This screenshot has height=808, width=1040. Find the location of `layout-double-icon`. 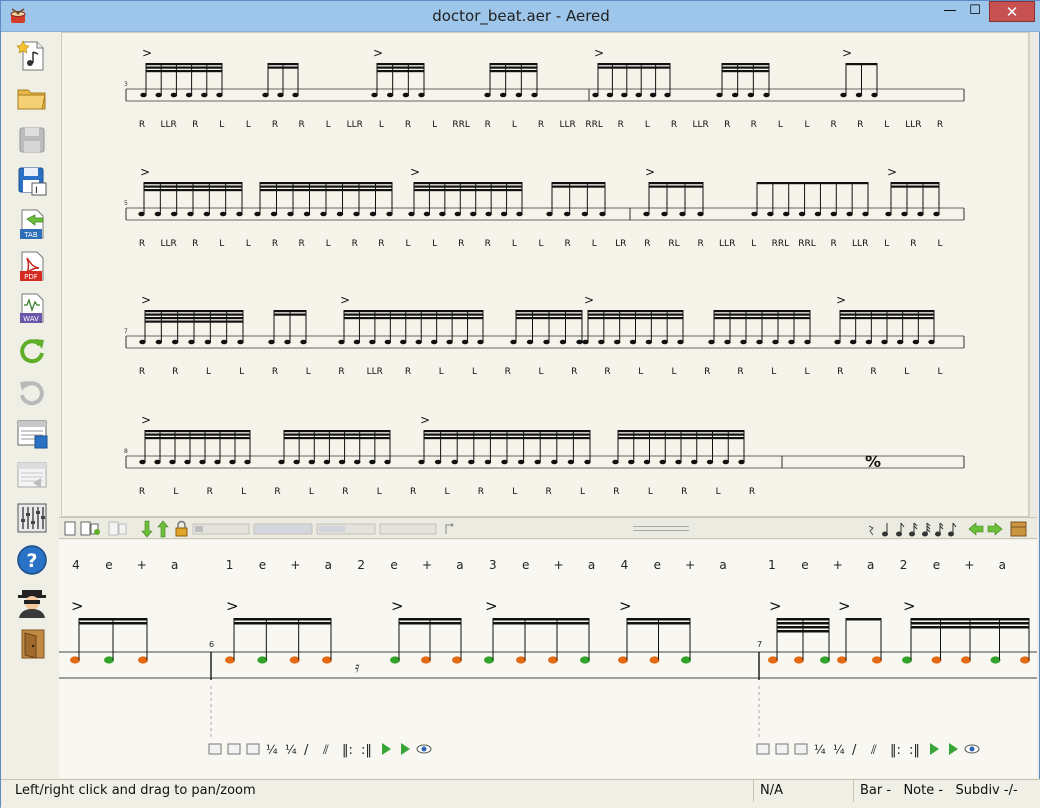

layout-double-icon is located at coordinates (90, 528).